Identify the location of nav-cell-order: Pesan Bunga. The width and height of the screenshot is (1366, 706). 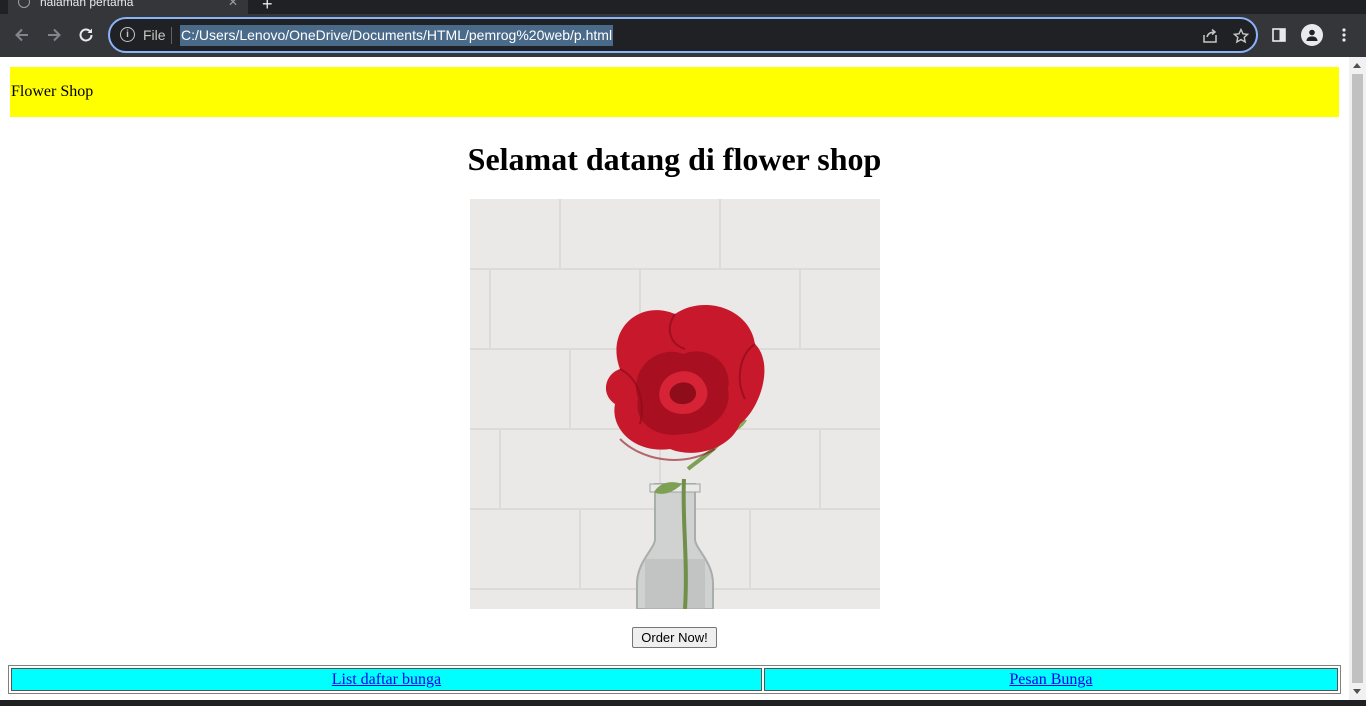
(1050, 679).